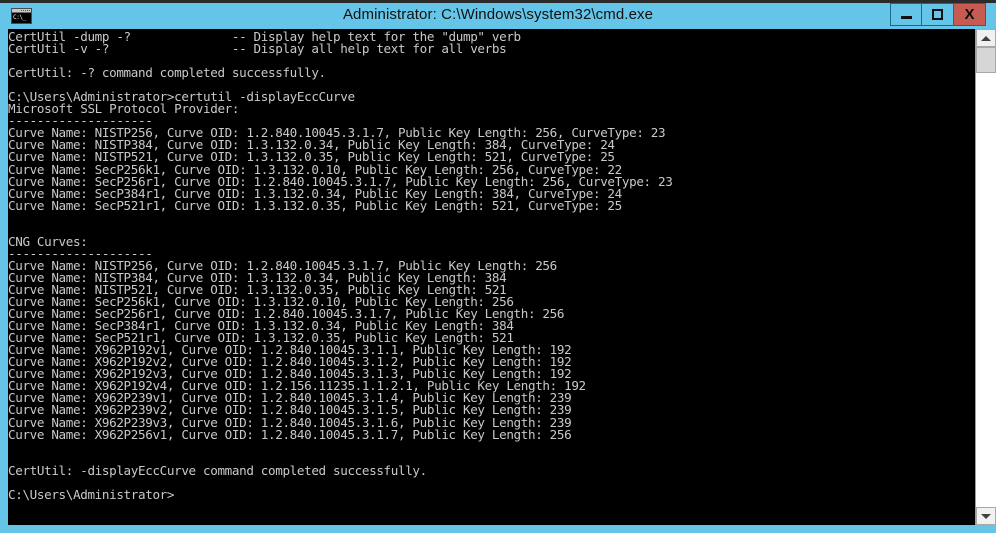 Image resolution: width=996 pixels, height=533 pixels. I want to click on scrollbar-thumb, so click(986, 60).